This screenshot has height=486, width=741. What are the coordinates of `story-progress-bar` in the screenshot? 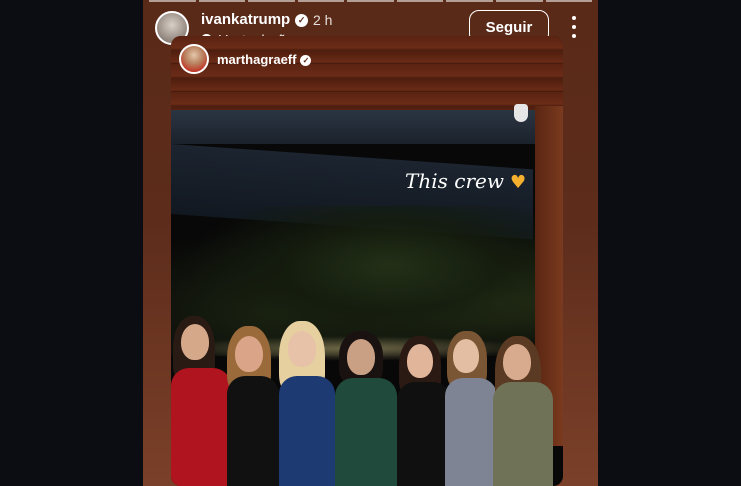 It's located at (371, 1).